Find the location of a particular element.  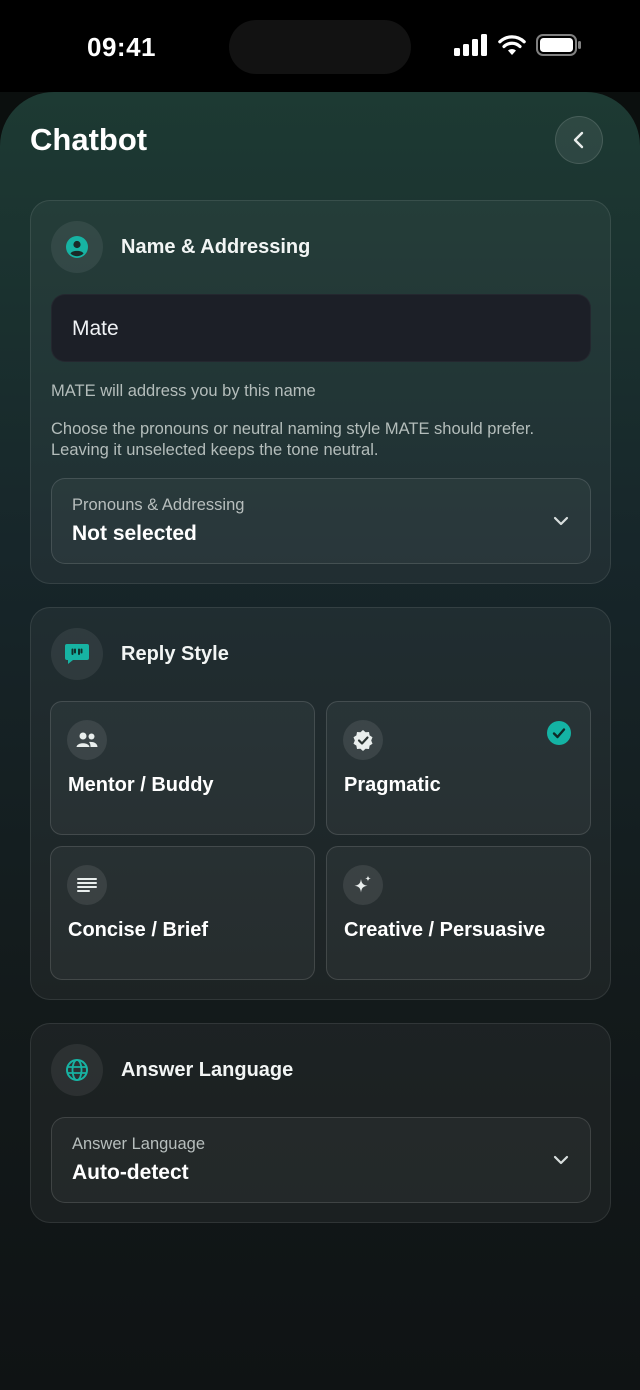

reply-option-pragmatic: Pragmatic is located at coordinates (458, 768).